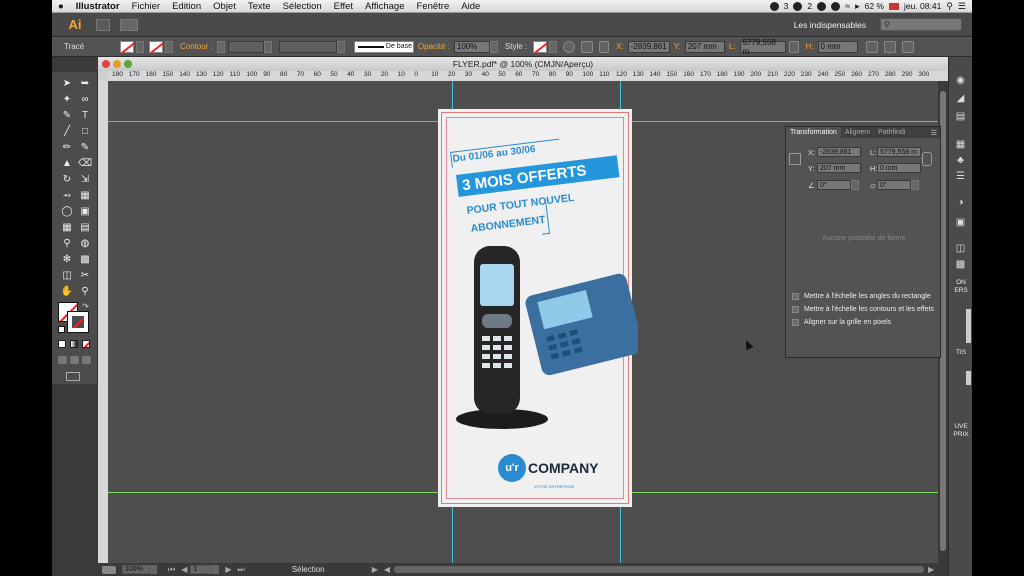 The height and width of the screenshot is (576, 1024). What do you see at coordinates (813, 132) in the screenshot?
I see `tab-transformation: Transformation` at bounding box center [813, 132].